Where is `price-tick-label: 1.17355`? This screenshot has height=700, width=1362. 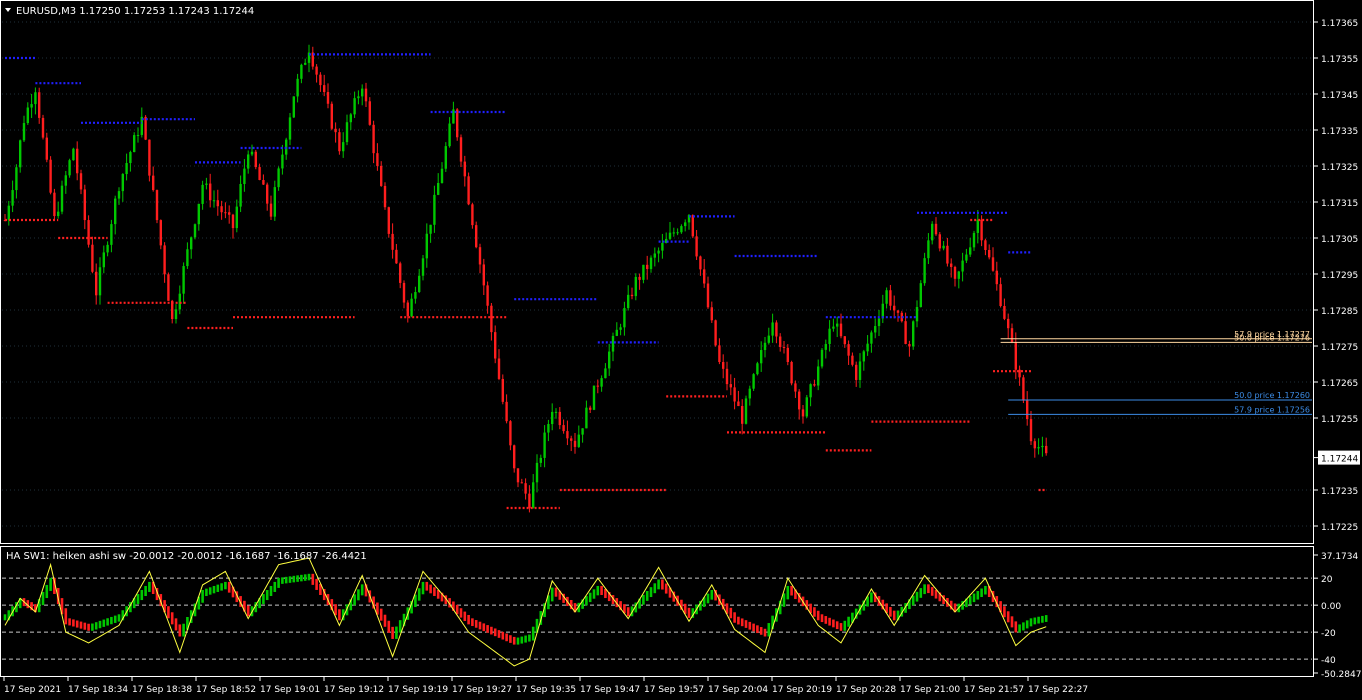
price-tick-label: 1.17355 is located at coordinates (1339, 60).